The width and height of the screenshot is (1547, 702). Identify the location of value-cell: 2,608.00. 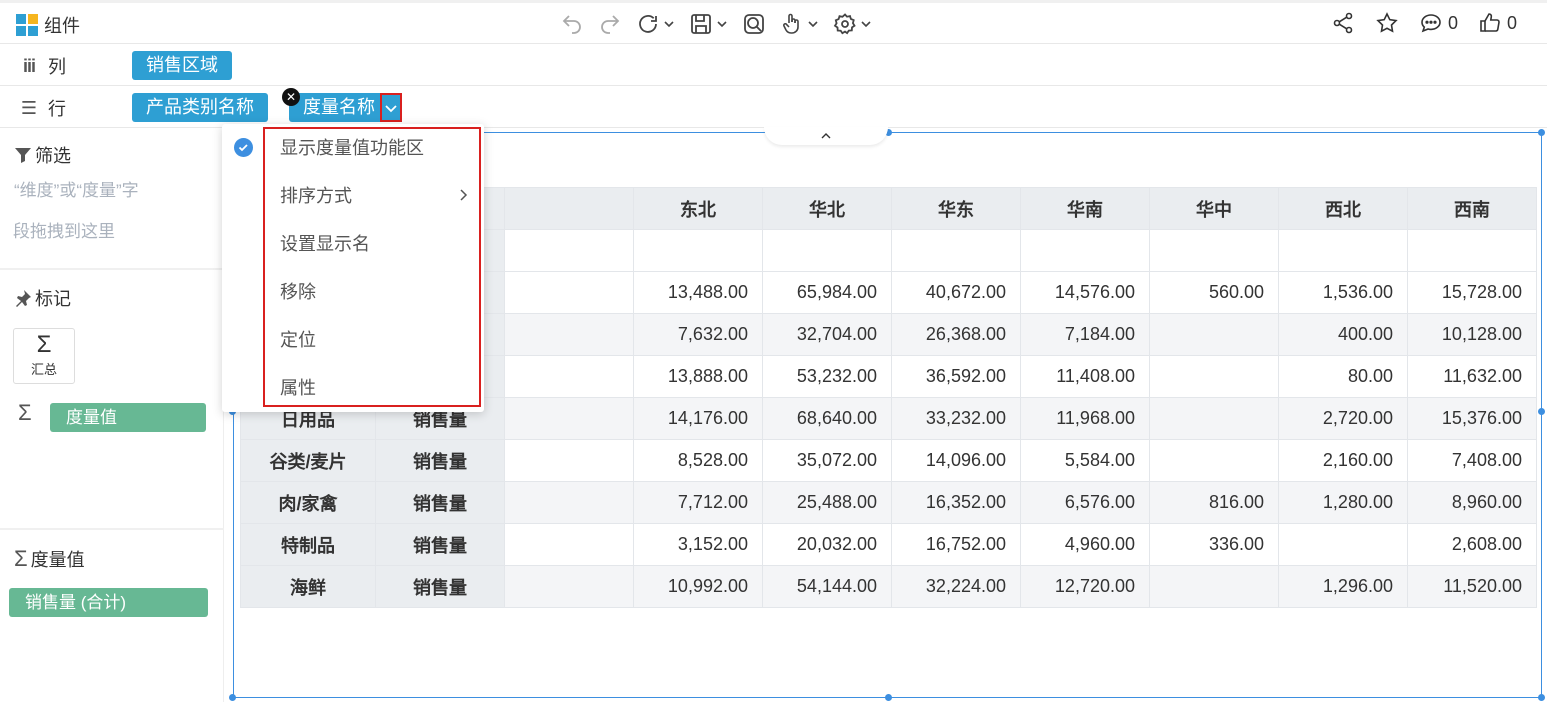
(1472, 544).